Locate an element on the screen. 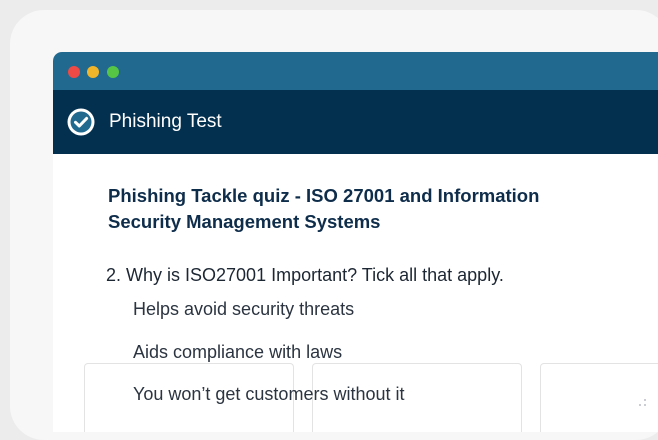  answer-option-security-threats: Helps avoid security threats is located at coordinates (243, 309).